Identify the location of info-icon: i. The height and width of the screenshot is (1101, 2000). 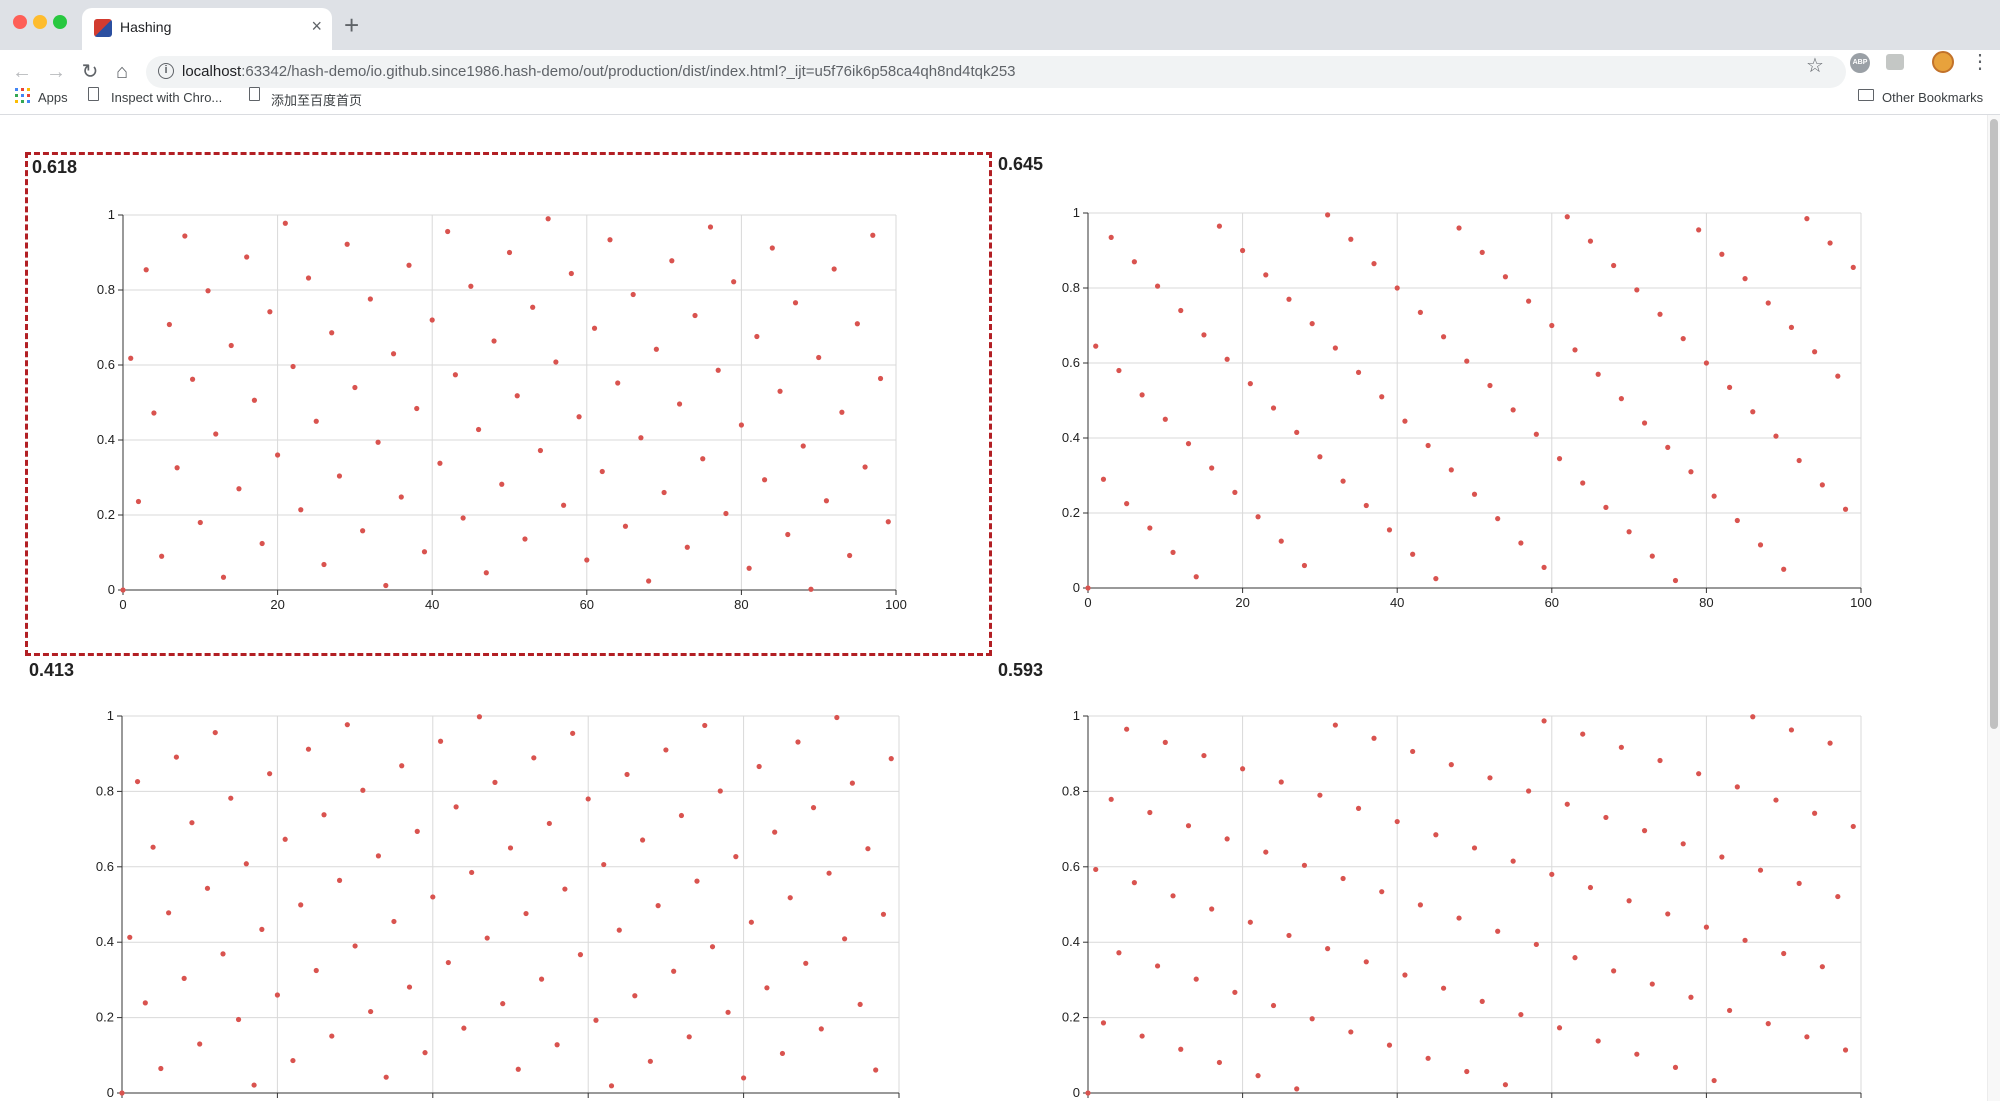
(166, 71).